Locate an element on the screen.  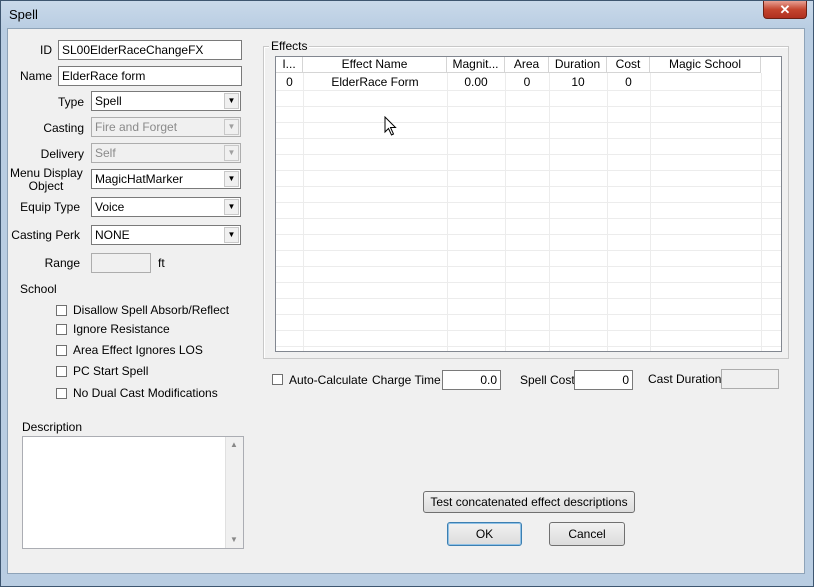
cell-area: 0 is located at coordinates (527, 82).